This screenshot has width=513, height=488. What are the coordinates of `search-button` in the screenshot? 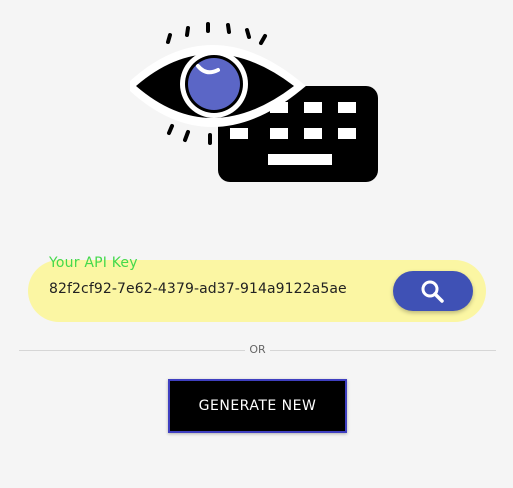 It's located at (433, 291).